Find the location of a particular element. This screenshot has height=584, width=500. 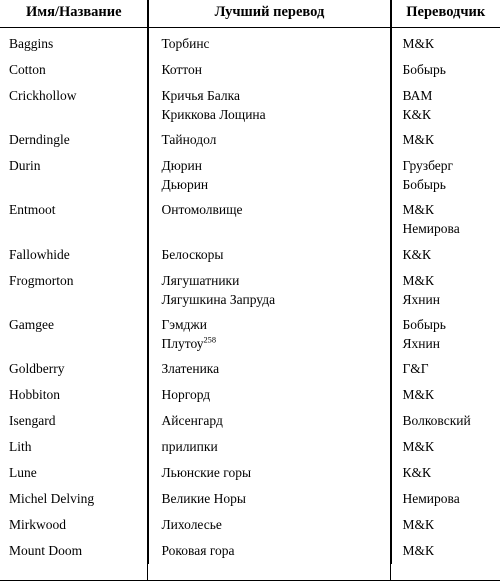

name-text: Goldberry is located at coordinates (37, 369).